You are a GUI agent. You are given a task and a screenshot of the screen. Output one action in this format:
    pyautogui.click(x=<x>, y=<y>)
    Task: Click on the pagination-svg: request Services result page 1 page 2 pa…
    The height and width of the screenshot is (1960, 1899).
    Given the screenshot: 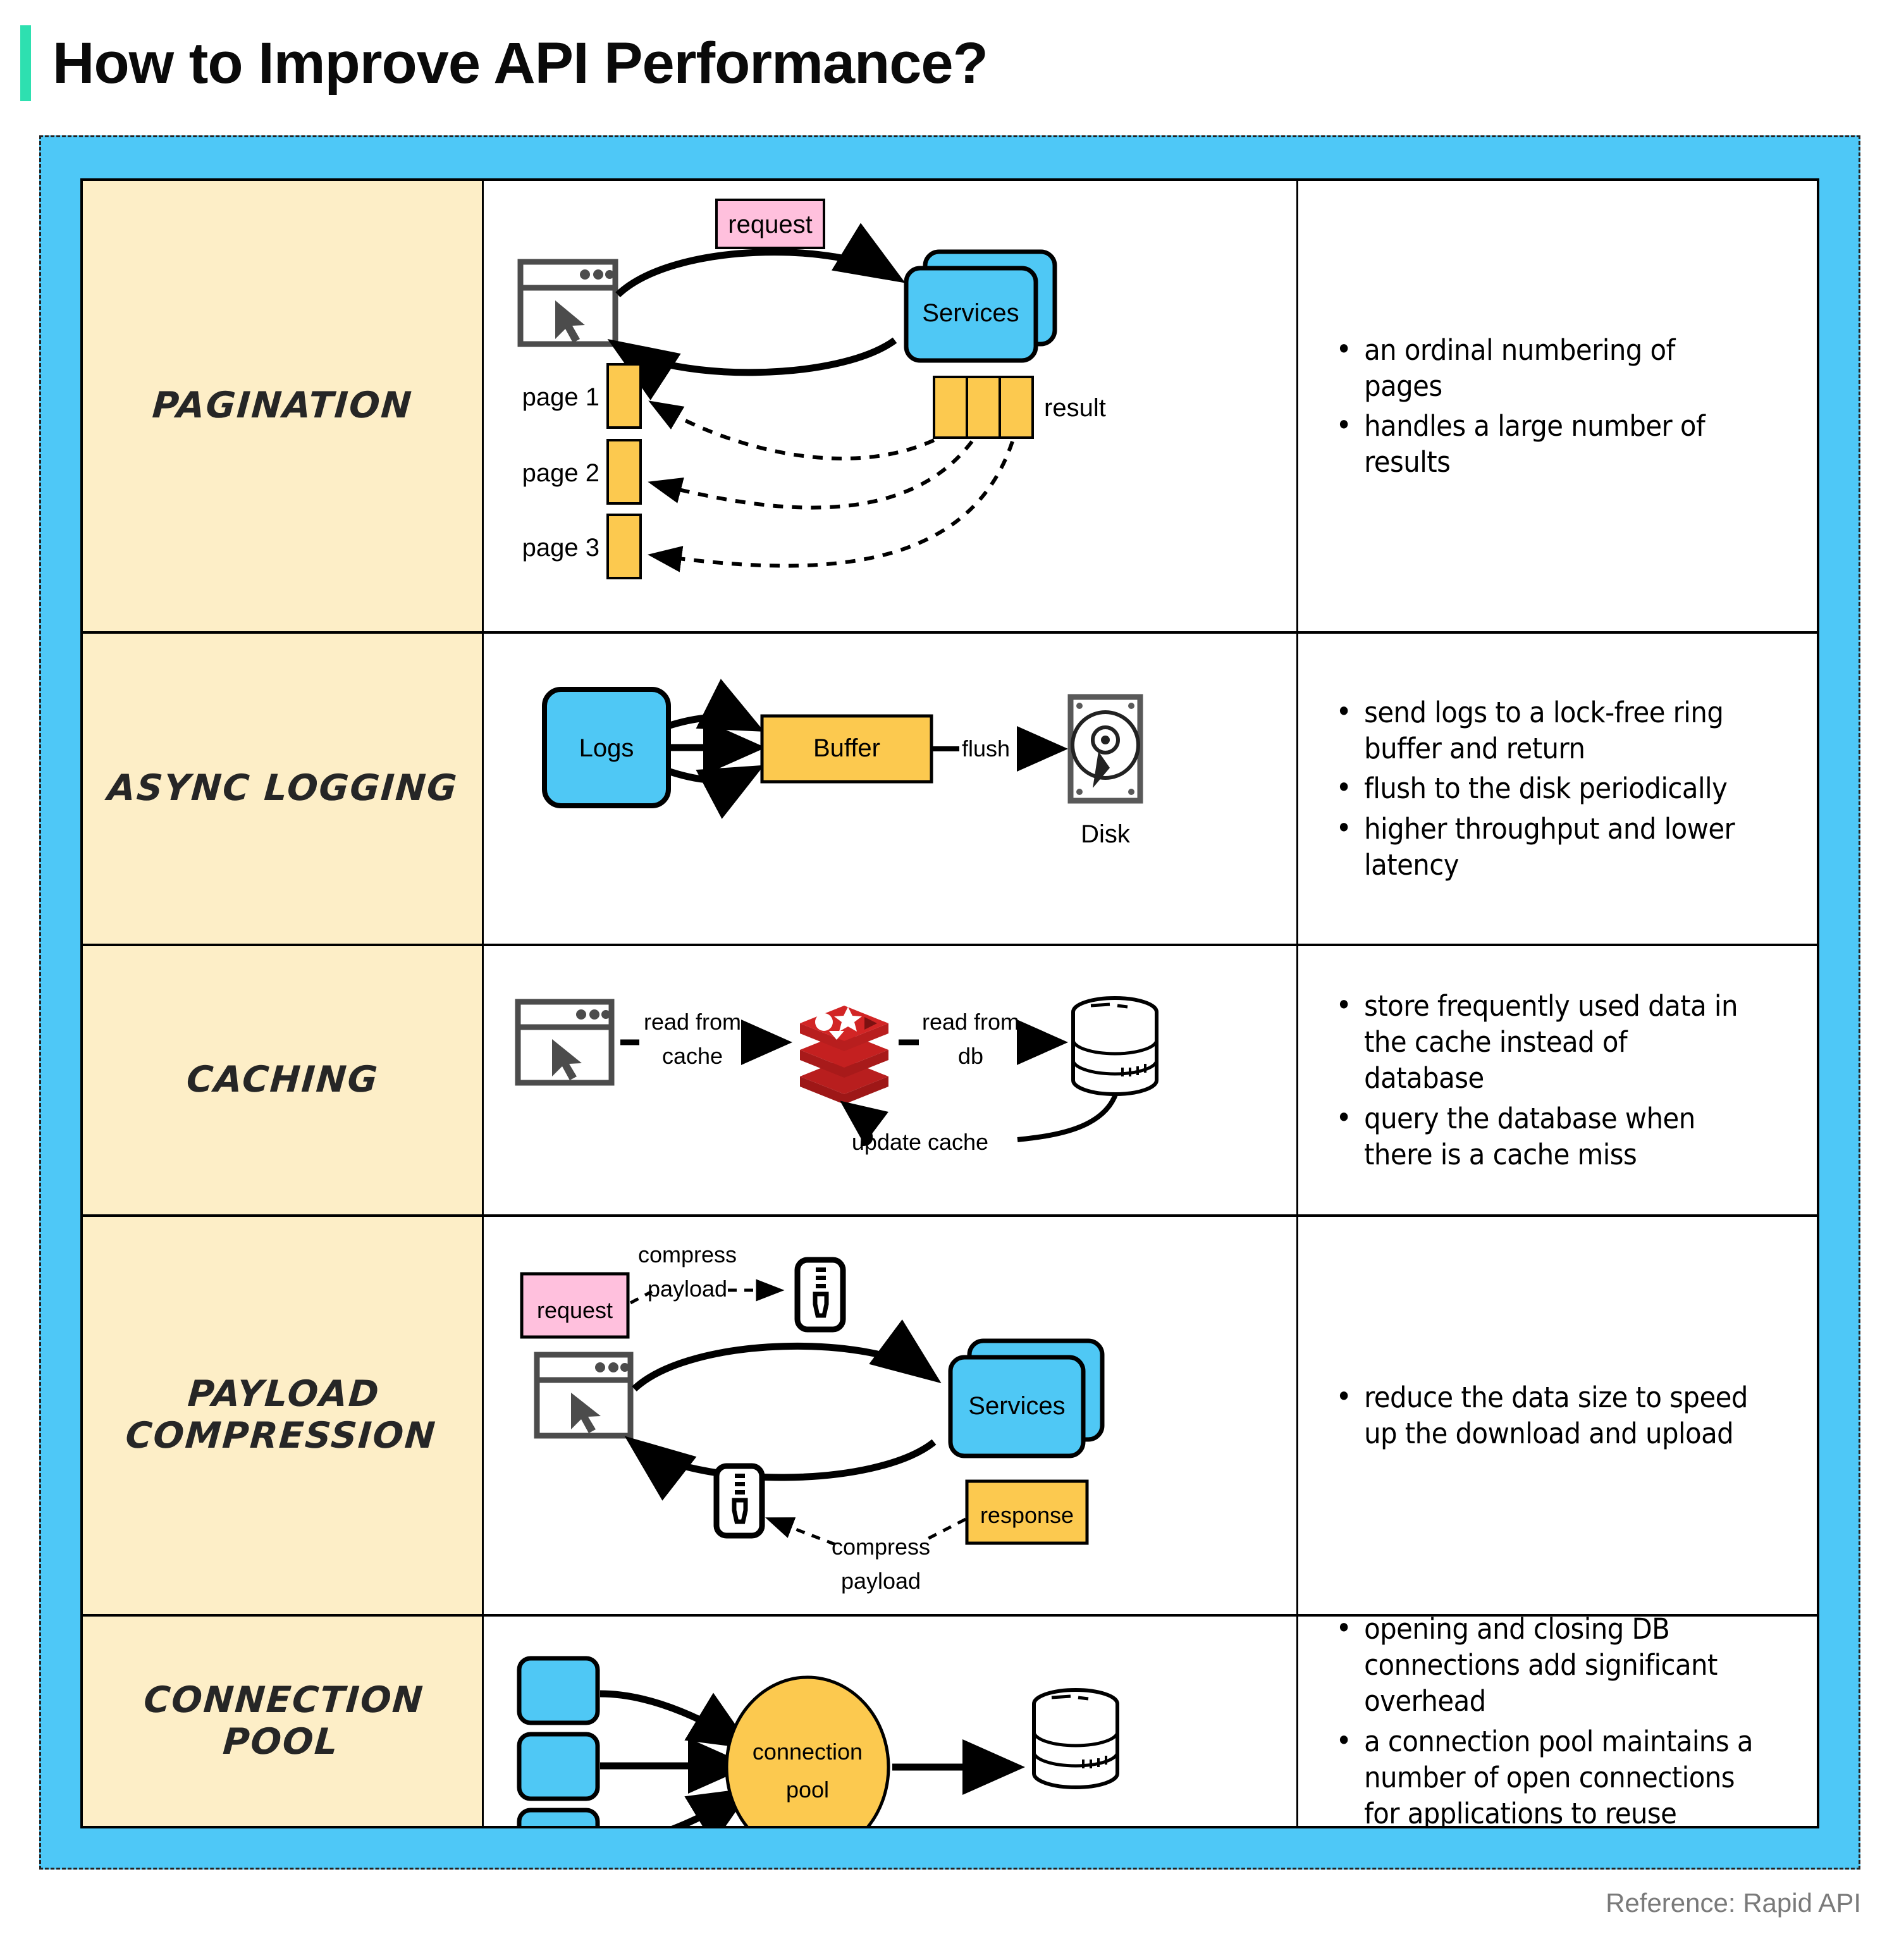 What is the action you would take?
    pyautogui.click(x=812, y=389)
    